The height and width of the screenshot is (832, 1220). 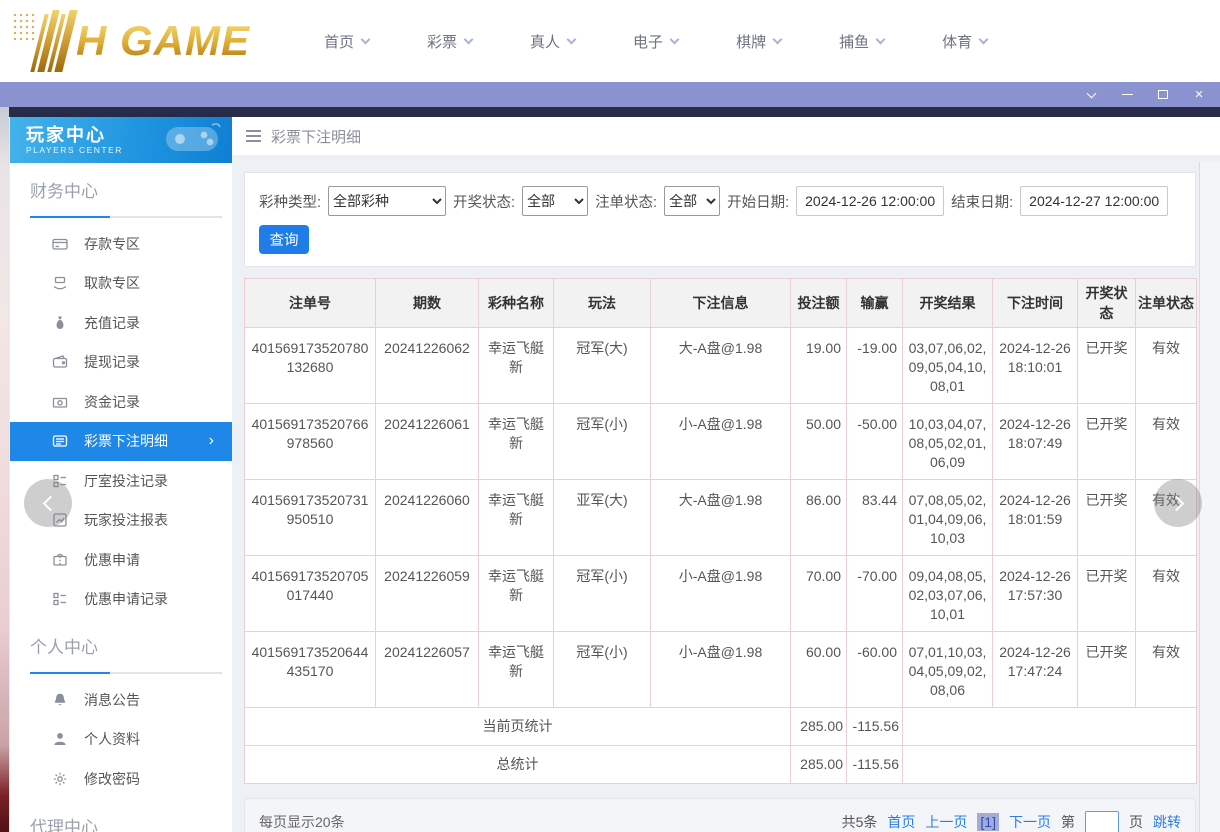 I want to click on sidebar-item: 彩票下注明细 ›, so click(x=121, y=441).